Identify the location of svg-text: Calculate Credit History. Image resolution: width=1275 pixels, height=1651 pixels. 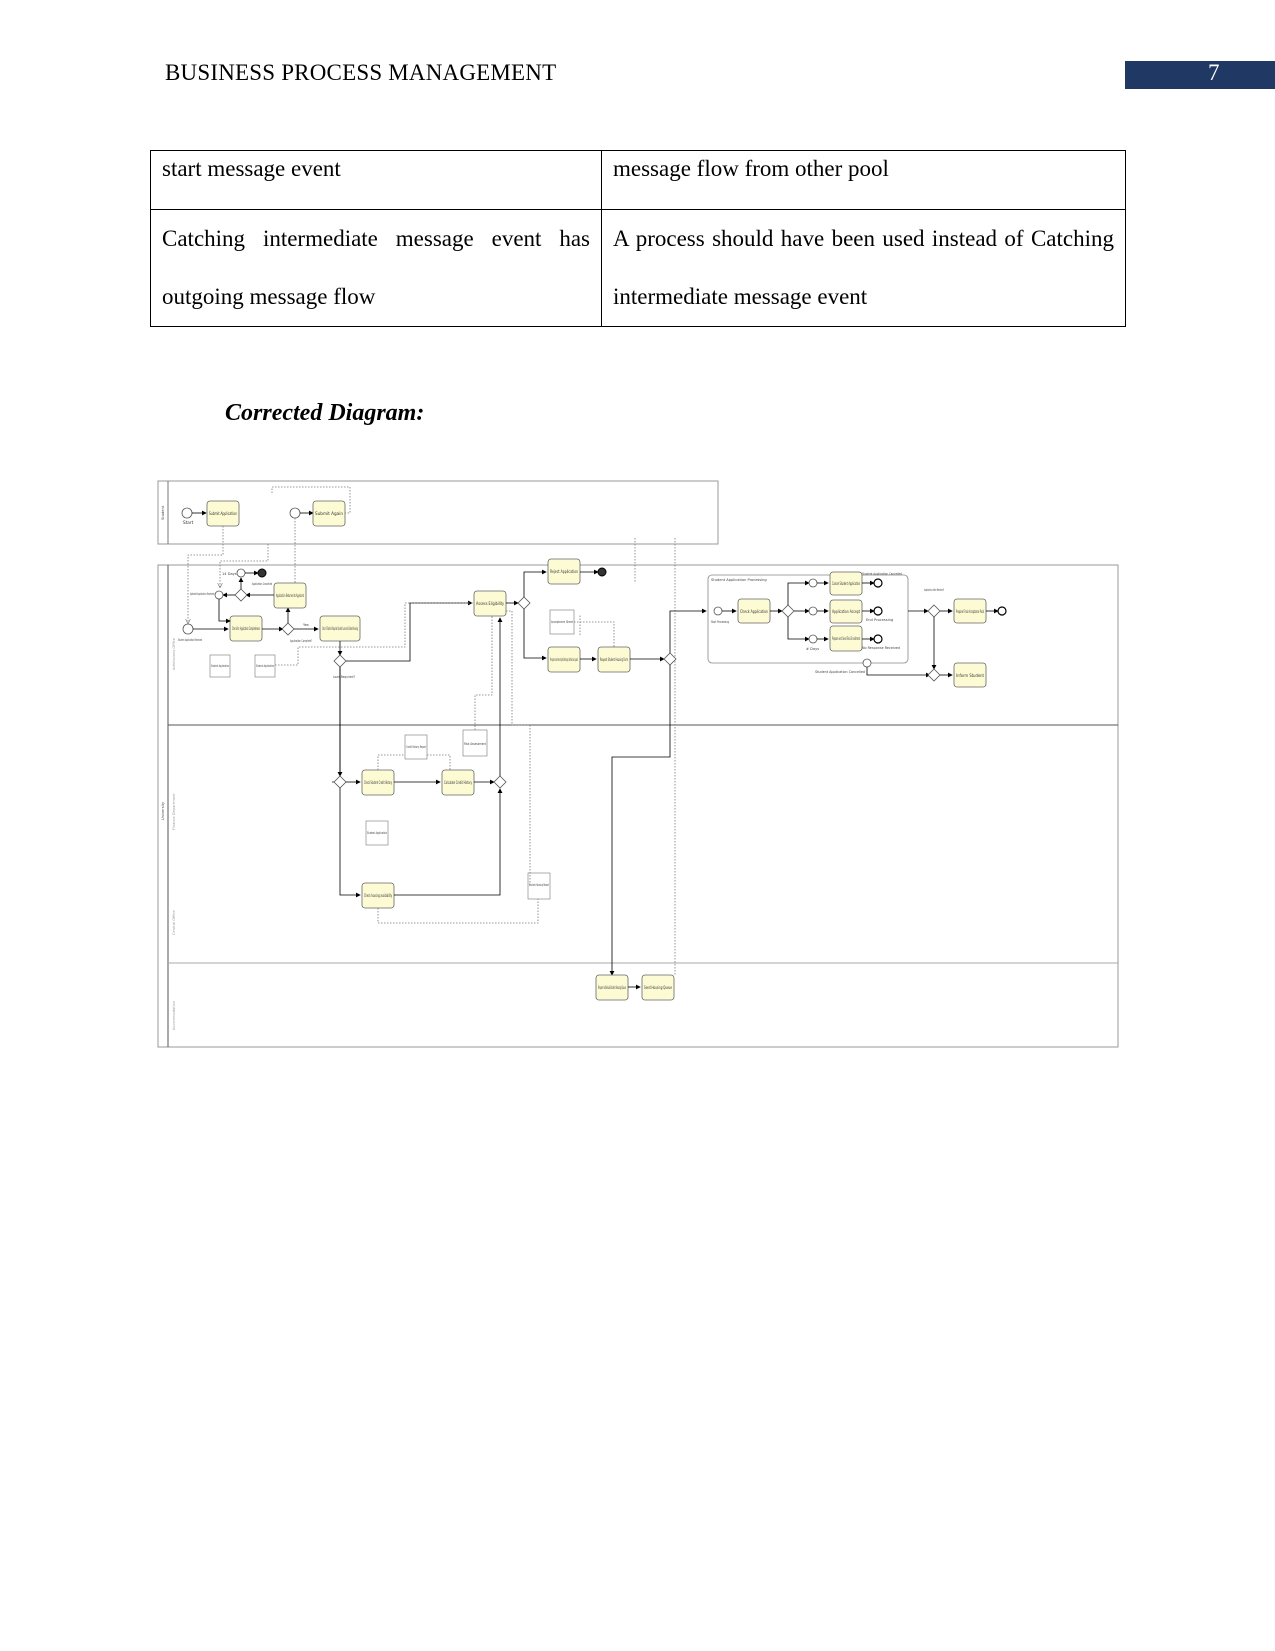
(458, 782).